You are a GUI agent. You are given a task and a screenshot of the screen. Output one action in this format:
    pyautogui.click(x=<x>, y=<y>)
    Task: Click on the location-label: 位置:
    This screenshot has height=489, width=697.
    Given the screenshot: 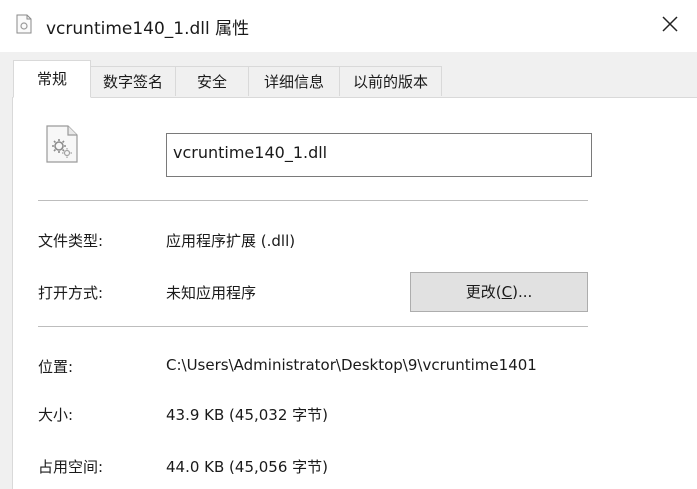 What is the action you would take?
    pyautogui.click(x=56, y=367)
    